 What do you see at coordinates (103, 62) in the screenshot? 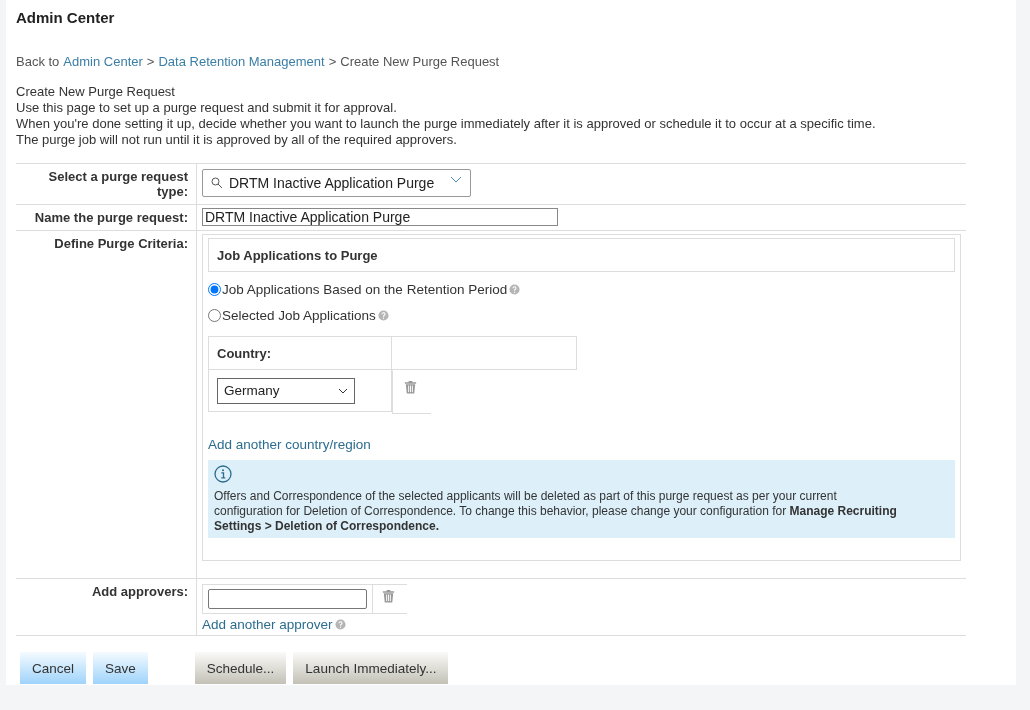
I see `breadcrumb-link: Admin Center` at bounding box center [103, 62].